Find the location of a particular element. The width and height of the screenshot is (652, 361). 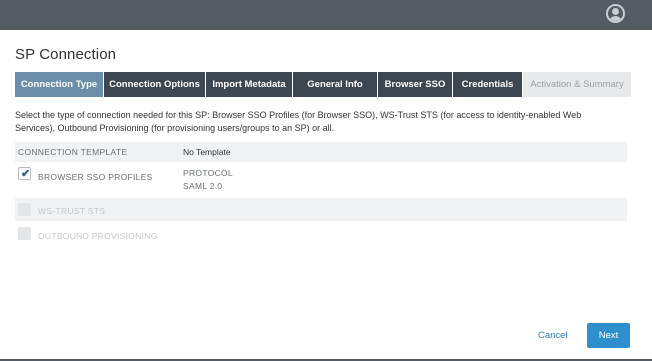

cancel-button: Cancel is located at coordinates (553, 335).